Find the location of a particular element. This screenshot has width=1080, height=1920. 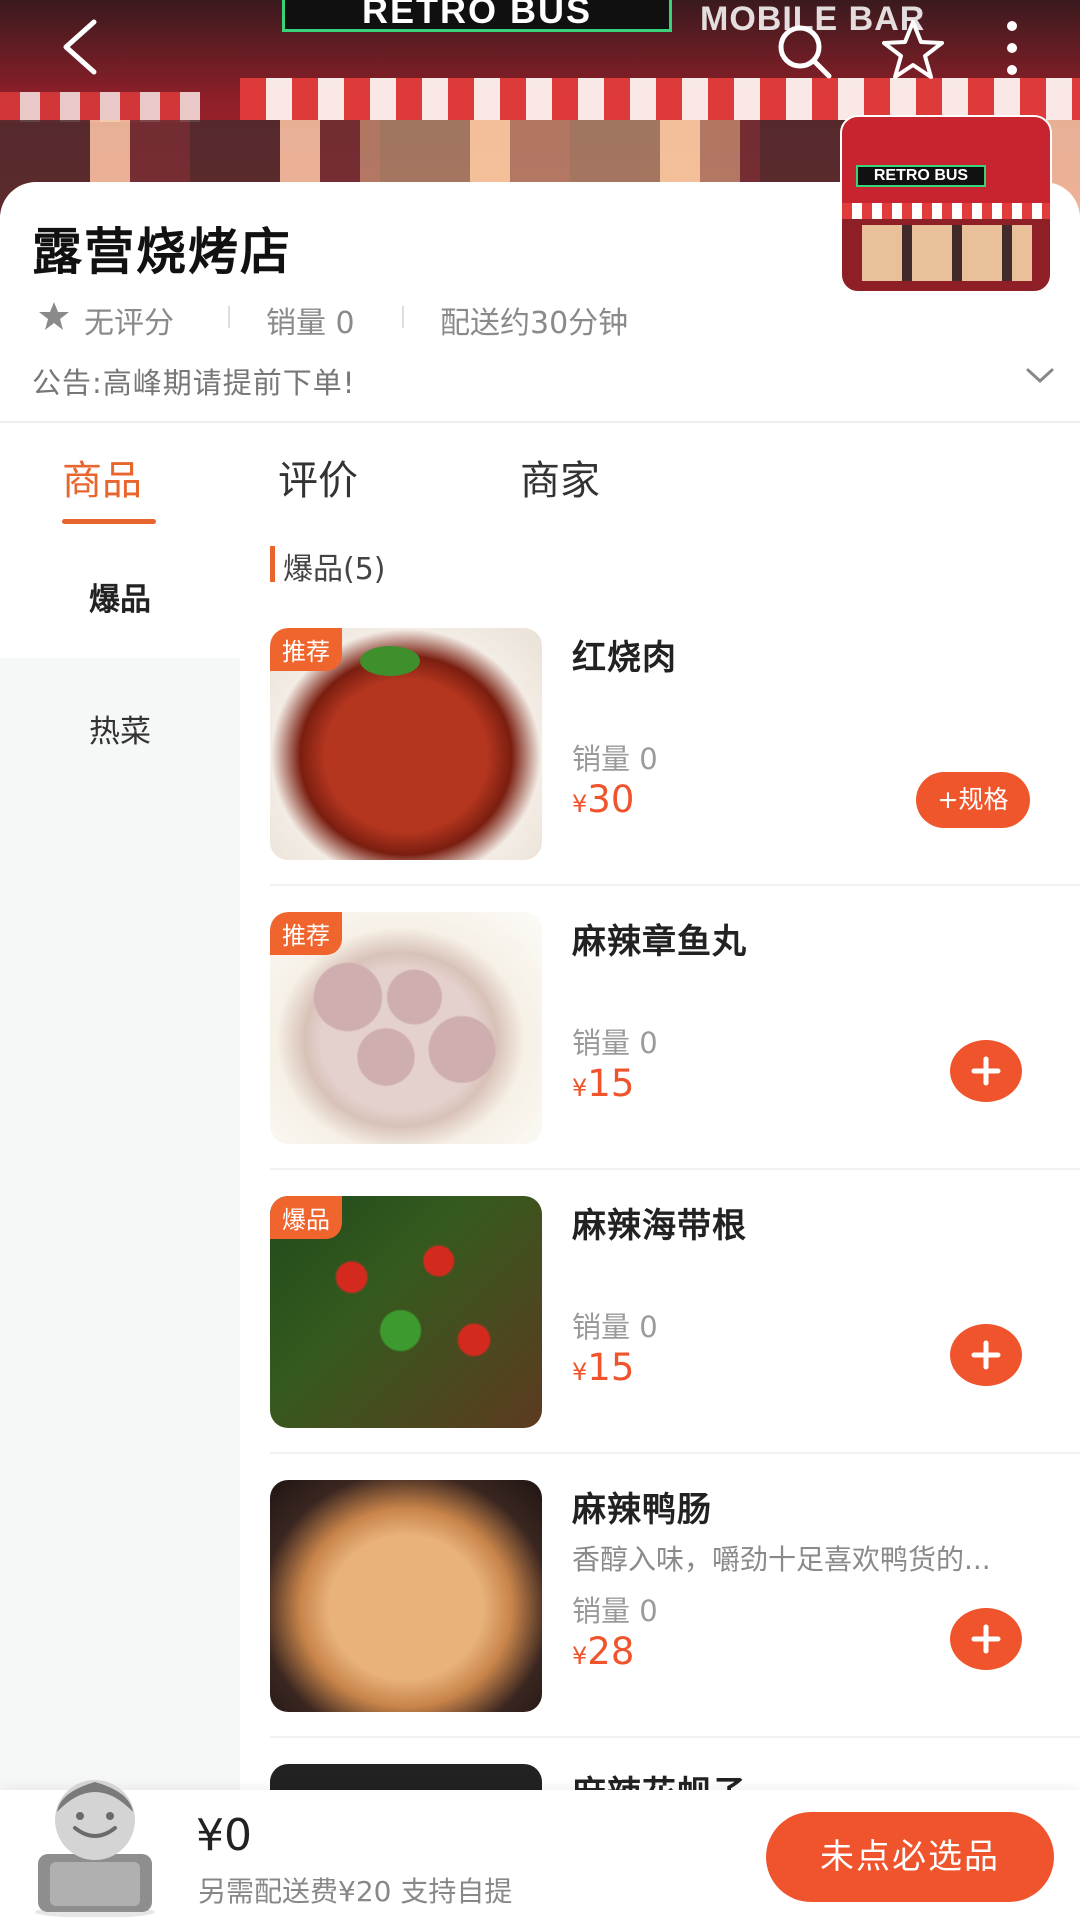

product-name: 麻辣鸭肠 is located at coordinates (642, 1510).